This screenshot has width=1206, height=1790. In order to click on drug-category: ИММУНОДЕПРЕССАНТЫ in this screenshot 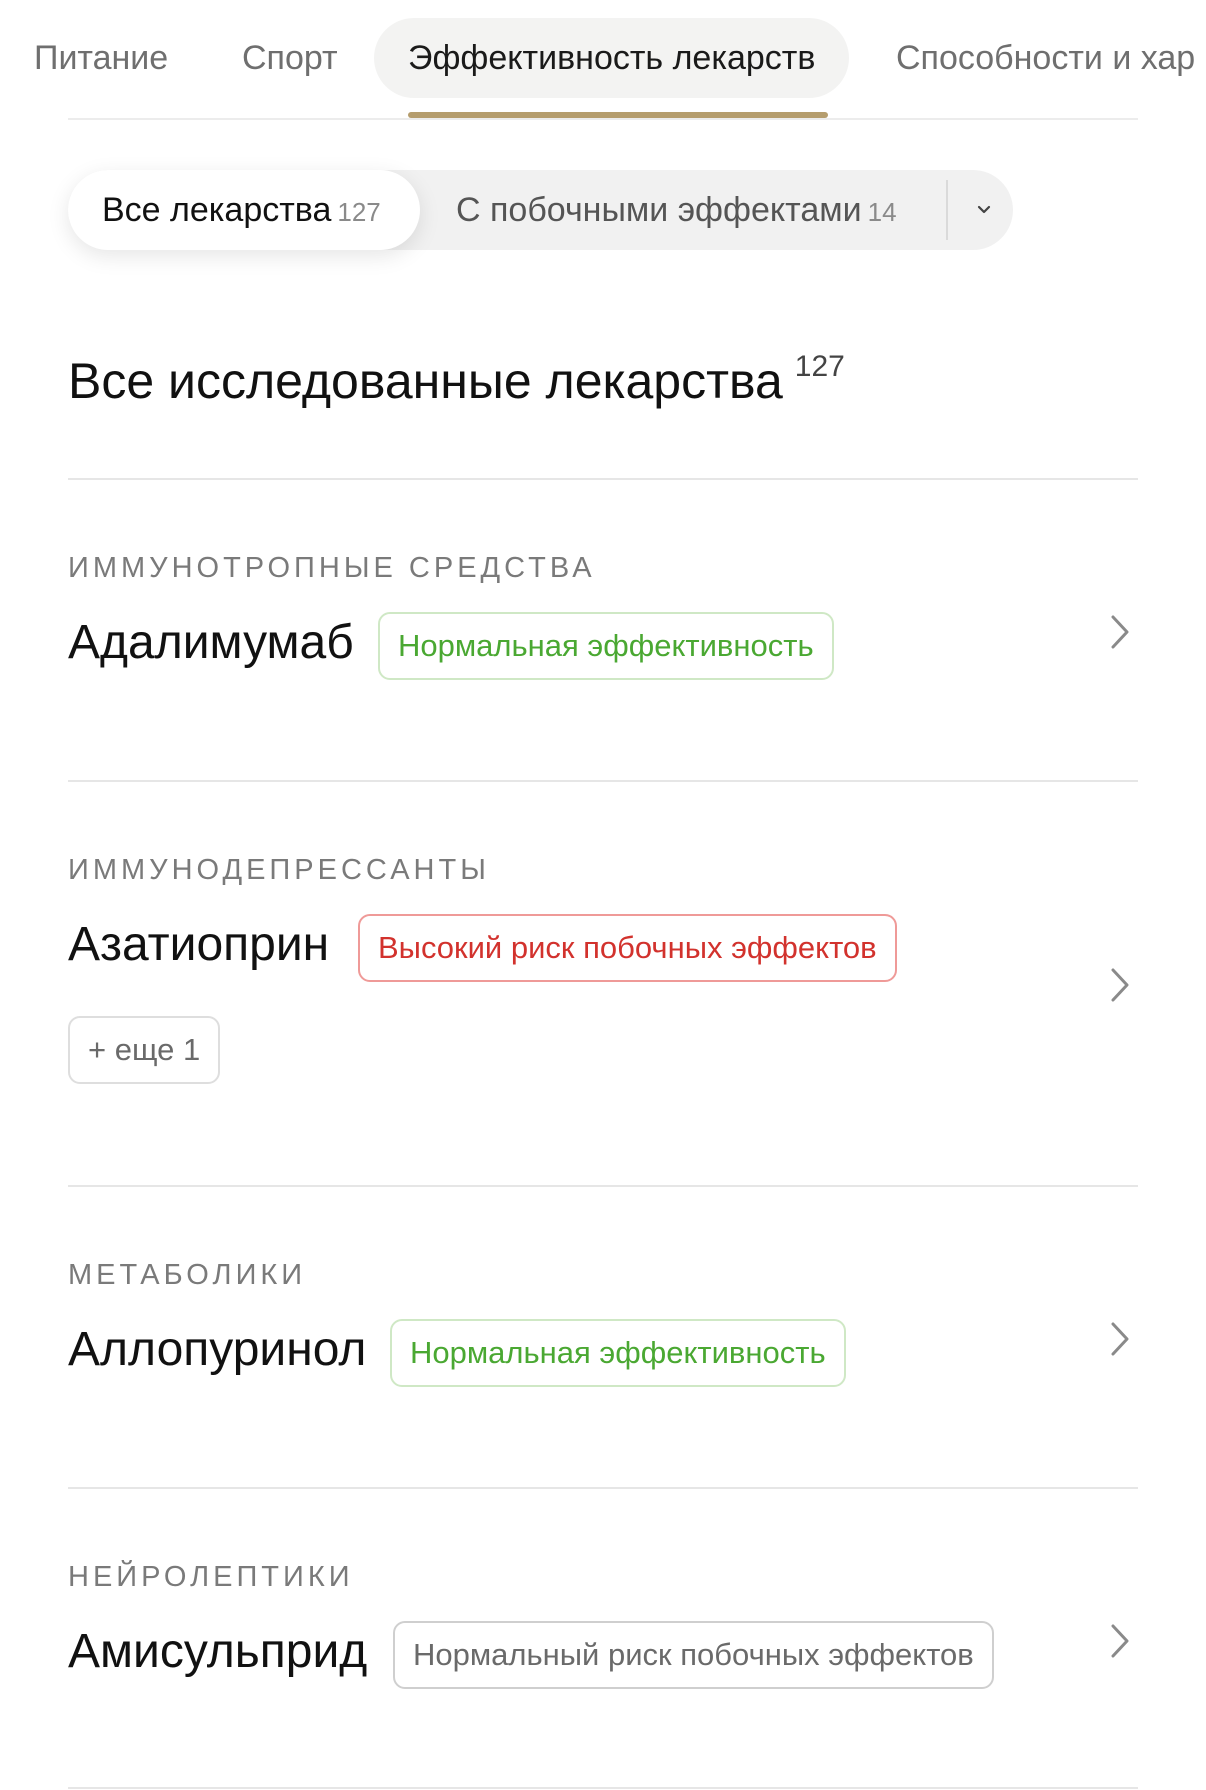, I will do `click(279, 870)`.